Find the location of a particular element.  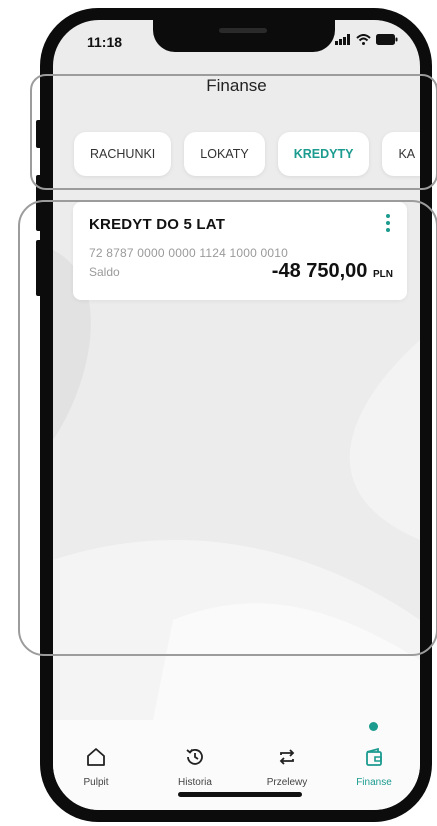

page-title: Finanse is located at coordinates (236, 85).